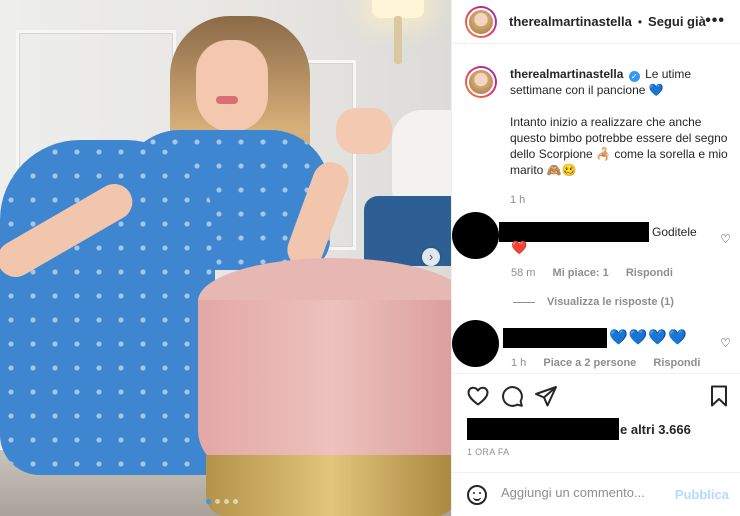  I want to click on pillow, so click(421, 160).